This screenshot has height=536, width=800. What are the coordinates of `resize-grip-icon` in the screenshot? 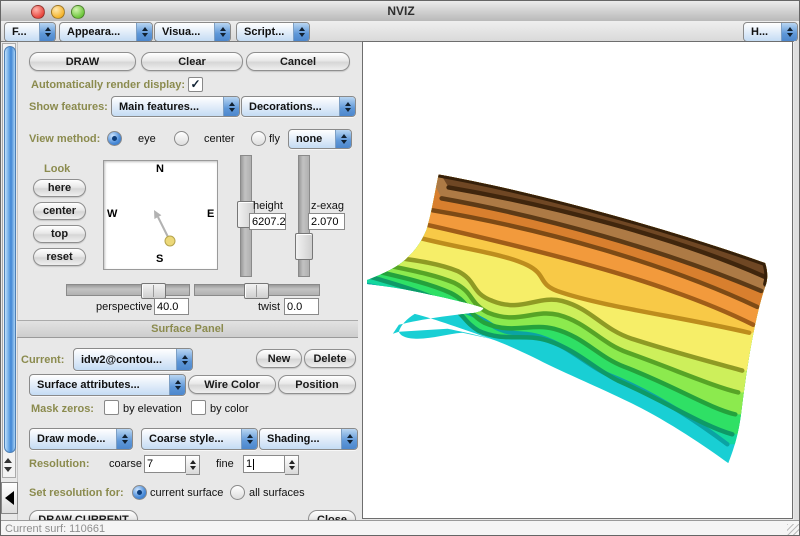 It's located at (793, 529).